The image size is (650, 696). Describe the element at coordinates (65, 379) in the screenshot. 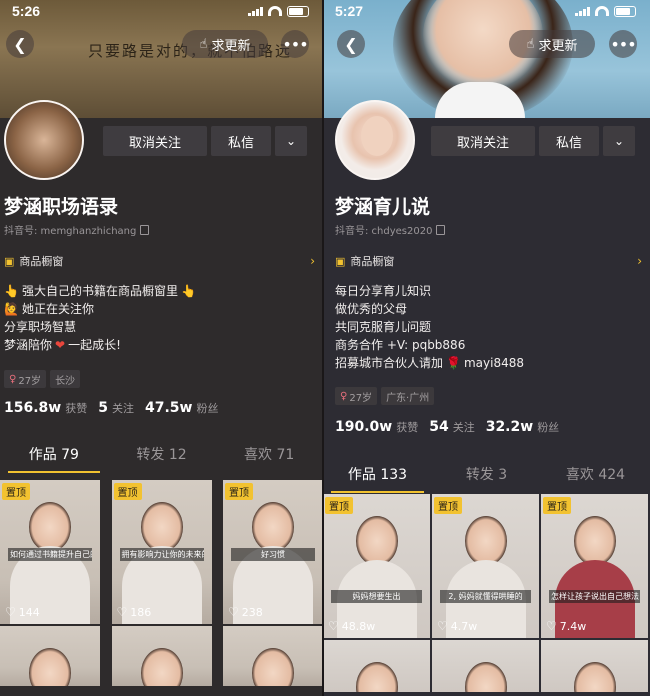

I see `location-tag: 长沙` at that location.